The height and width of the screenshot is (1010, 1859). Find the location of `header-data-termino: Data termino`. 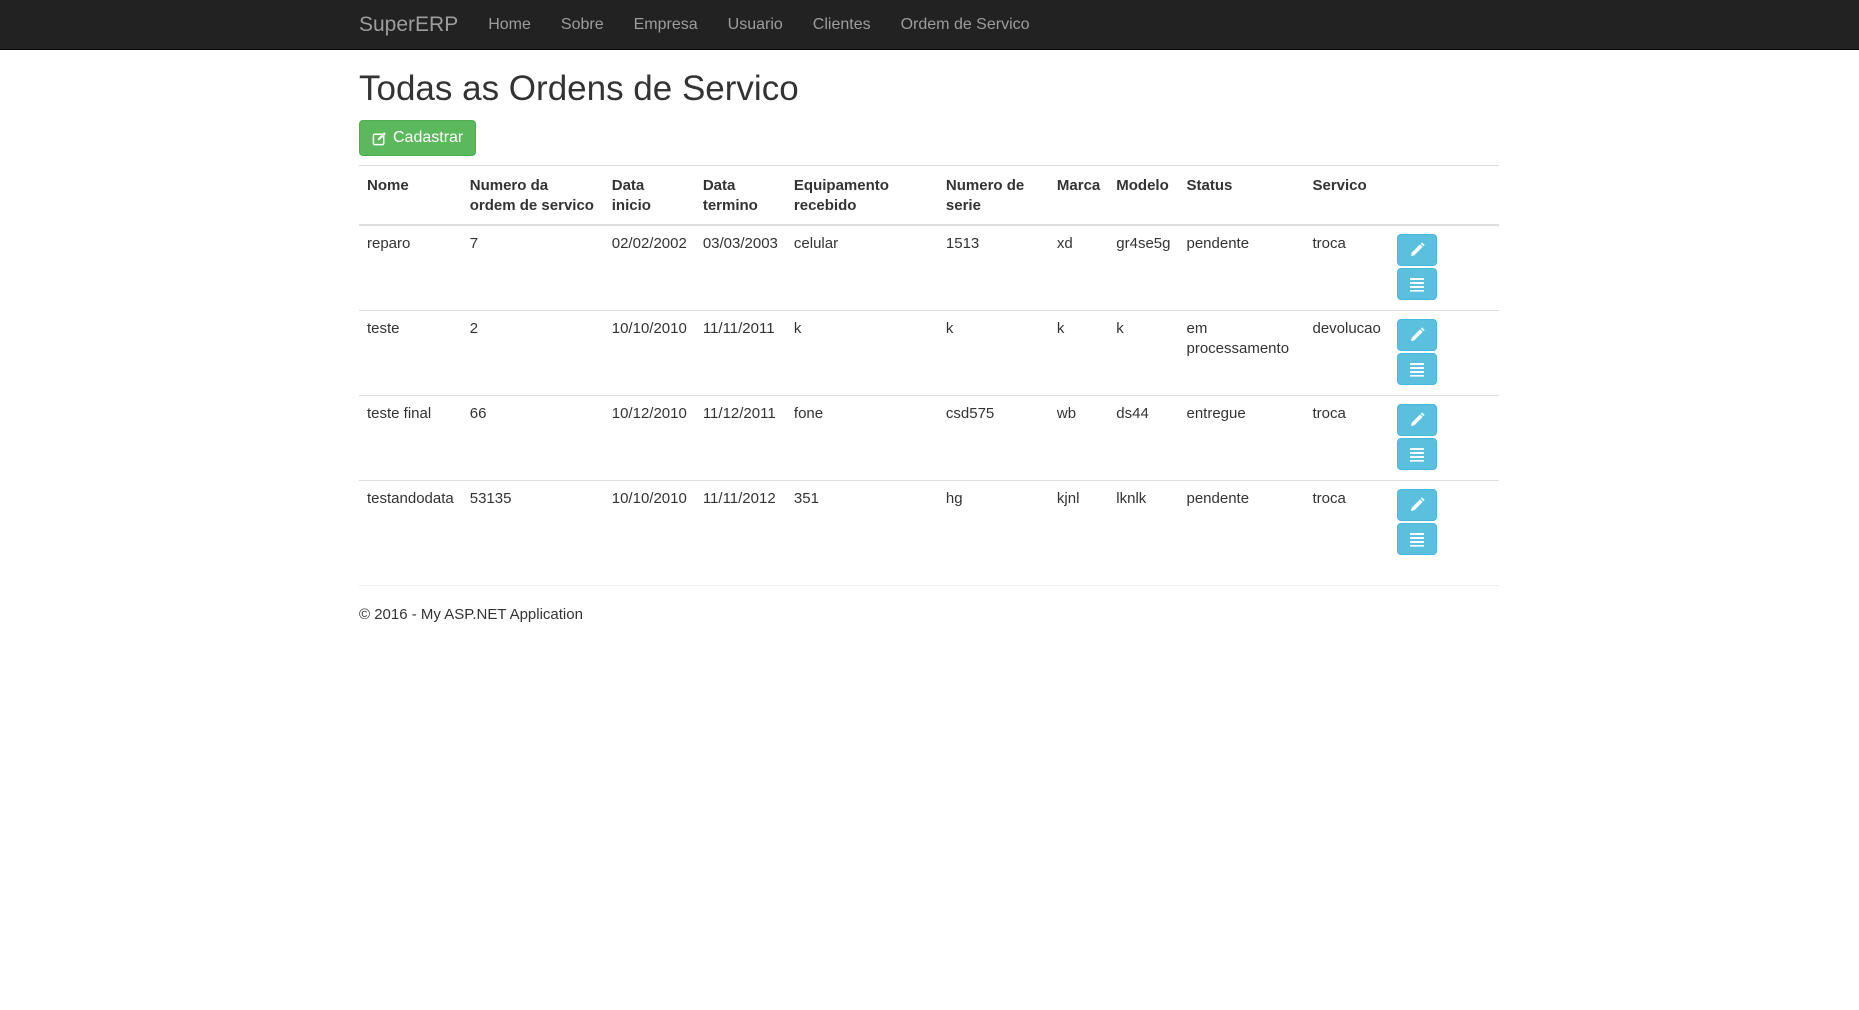

header-data-termino: Data termino is located at coordinates (740, 195).